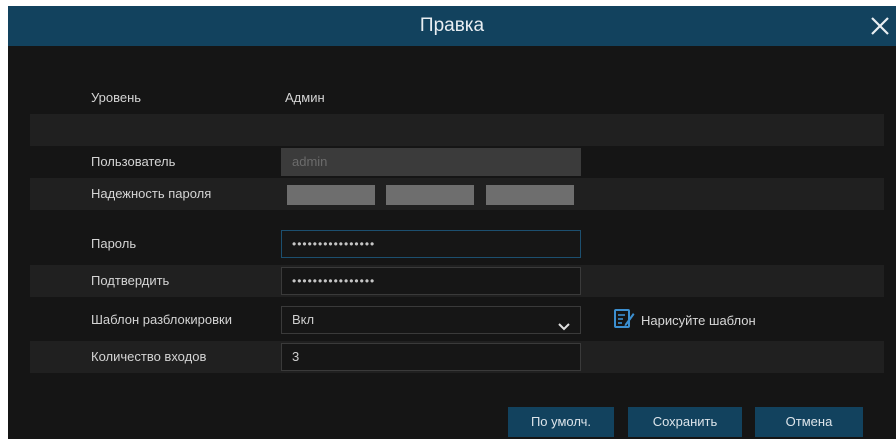 The height and width of the screenshot is (439, 896). What do you see at coordinates (431, 357) in the screenshot?
I see `login-count-field: 3` at bounding box center [431, 357].